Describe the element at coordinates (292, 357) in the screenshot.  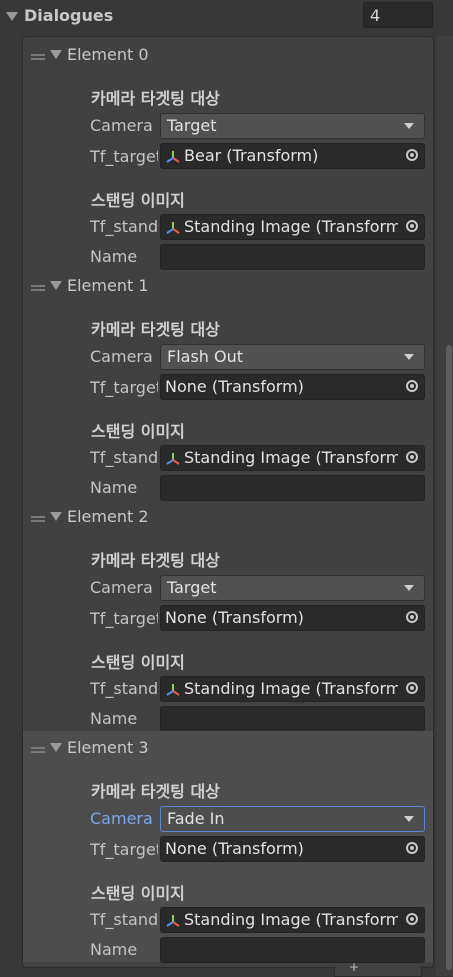
I see `camera-dropdown: Flash Out` at that location.